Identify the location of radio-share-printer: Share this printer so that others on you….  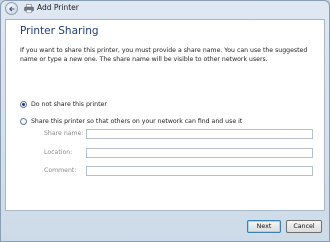
(131, 121).